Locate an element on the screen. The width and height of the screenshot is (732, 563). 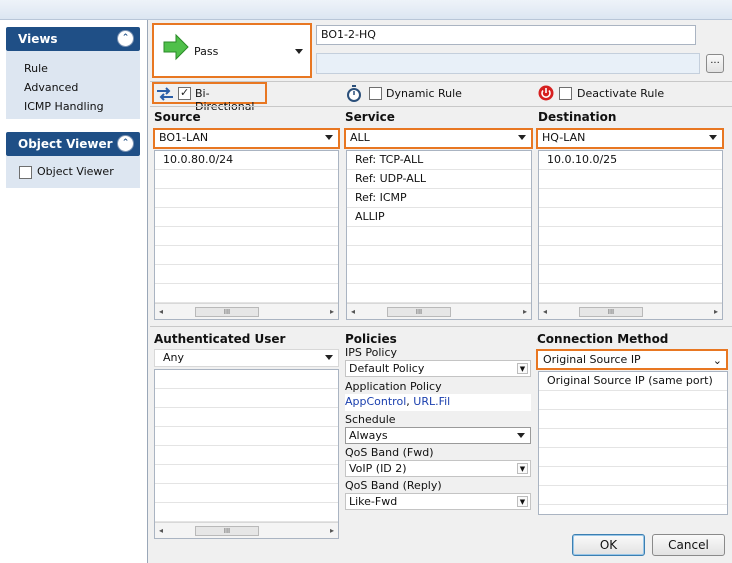
list-item: ALLIP is located at coordinates (439, 217).